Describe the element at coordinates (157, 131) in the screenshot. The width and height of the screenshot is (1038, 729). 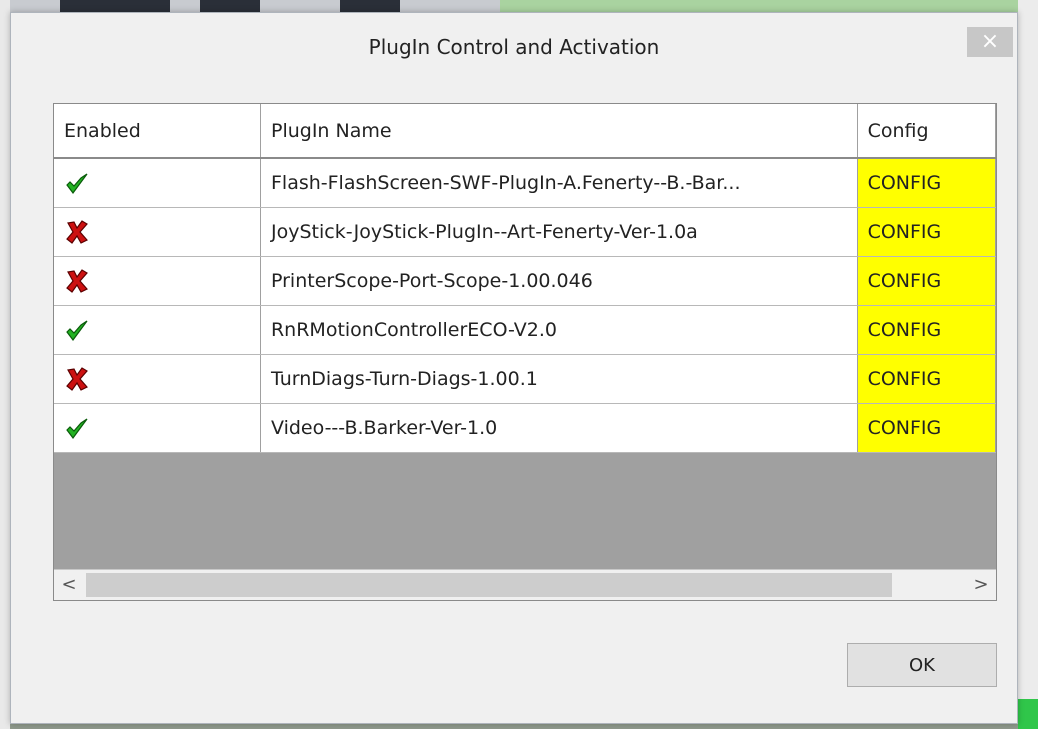
I see `column-header-enabled: Enabled` at that location.